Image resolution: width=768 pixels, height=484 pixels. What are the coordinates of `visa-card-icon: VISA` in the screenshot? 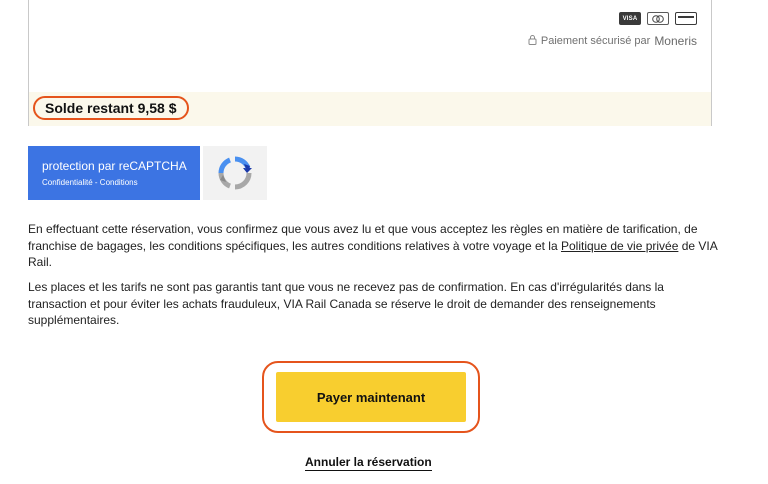 It's located at (630, 18).